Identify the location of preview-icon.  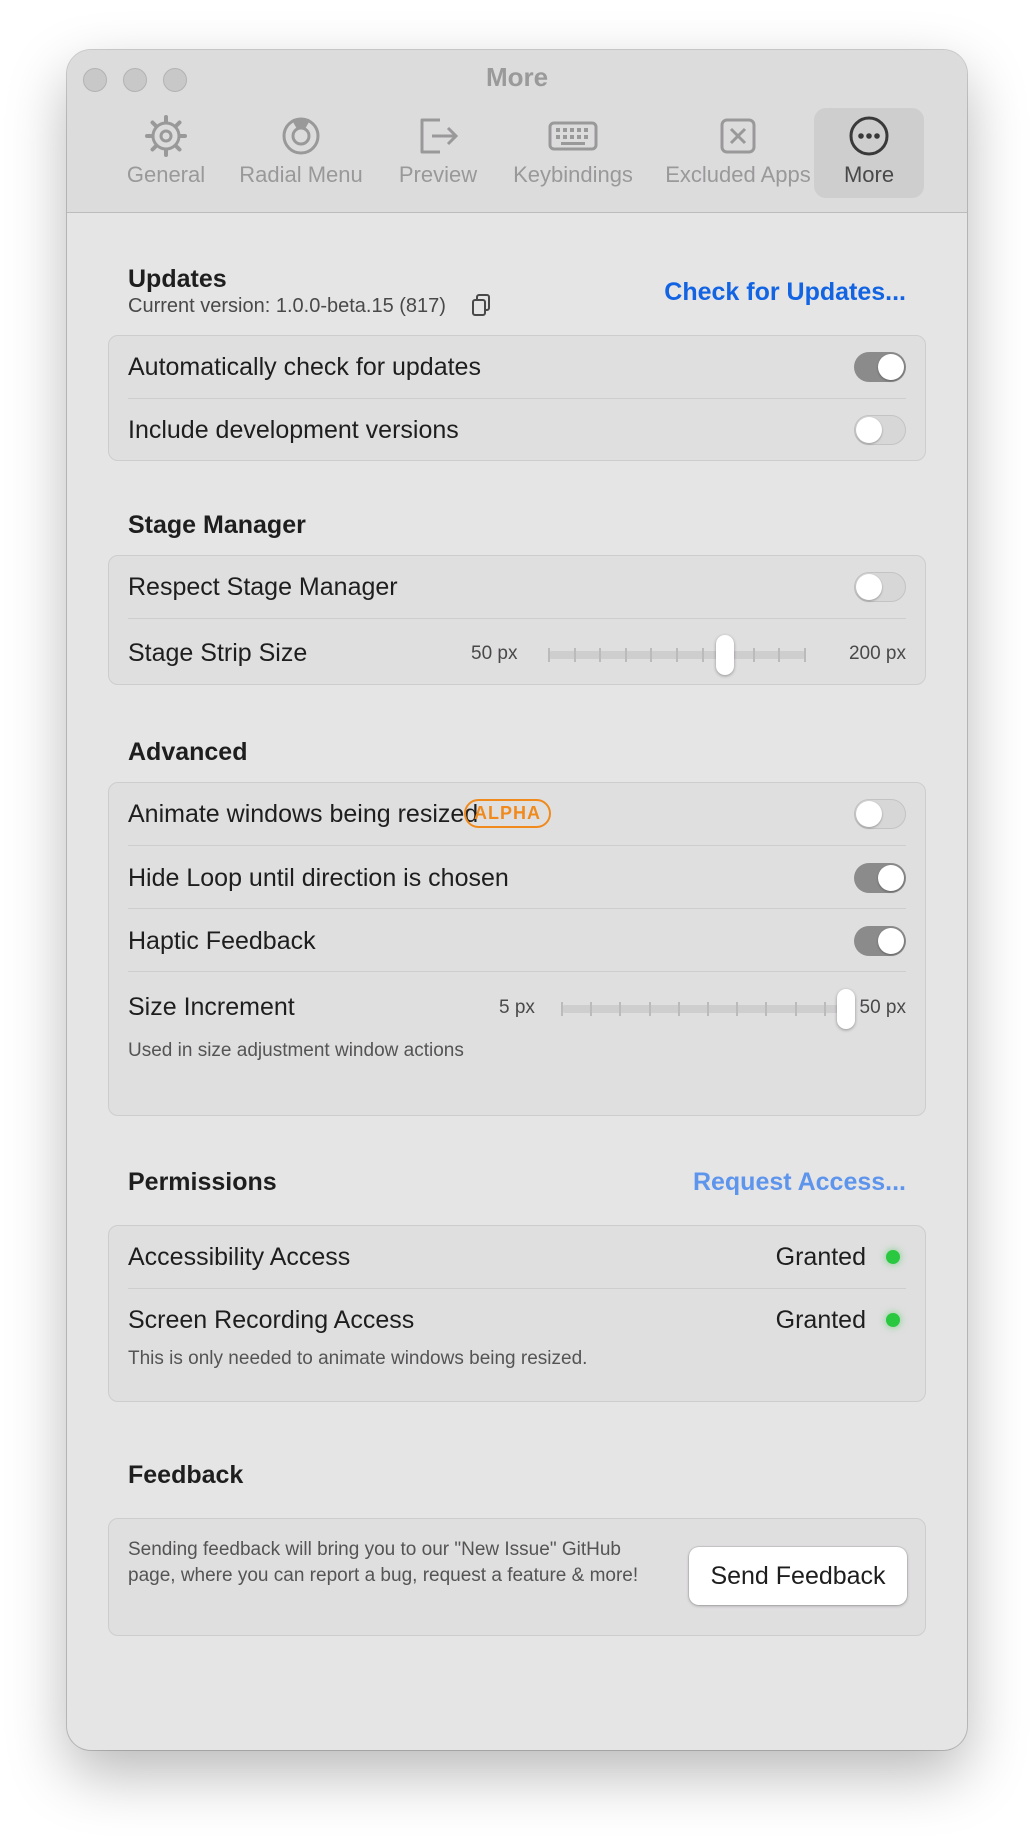
(439, 136).